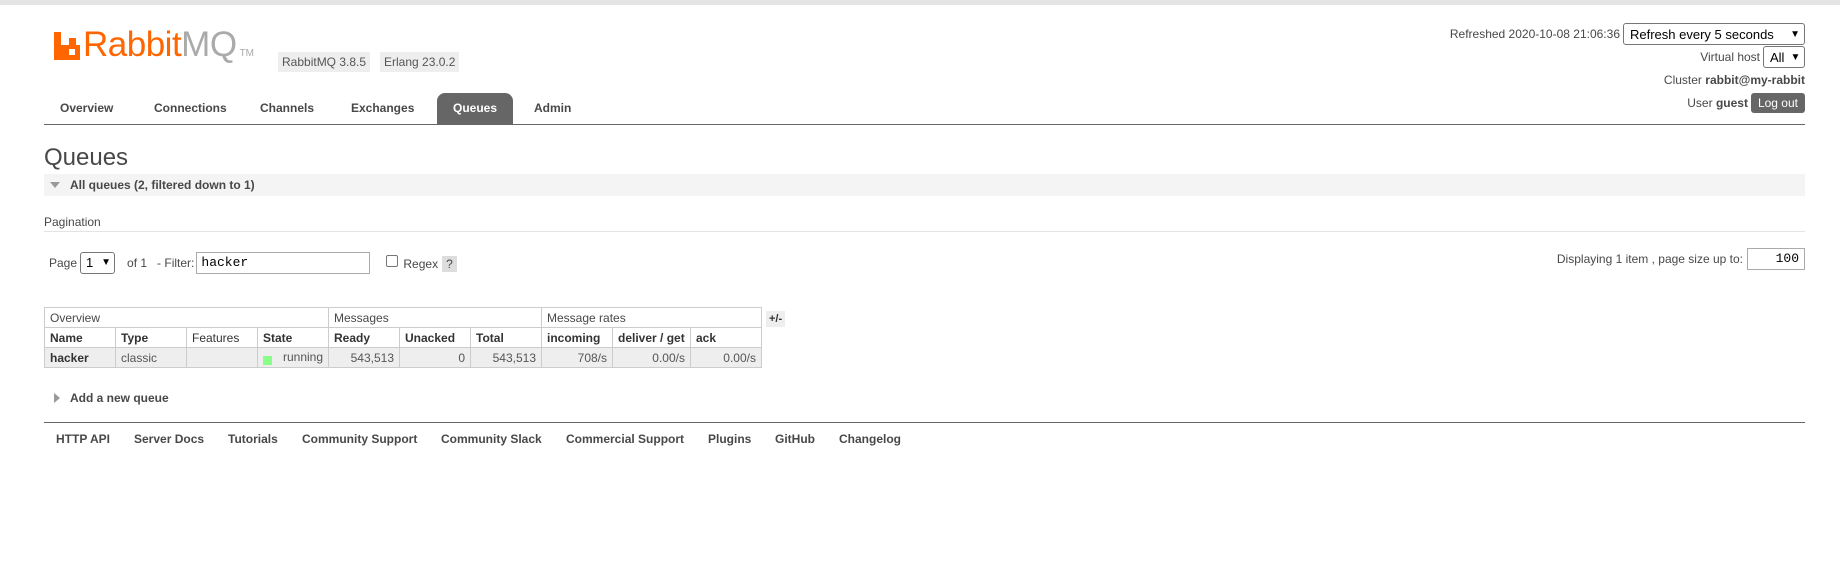 Image resolution: width=1840 pixels, height=563 pixels. I want to click on toggle-columns-button: +/-, so click(776, 319).